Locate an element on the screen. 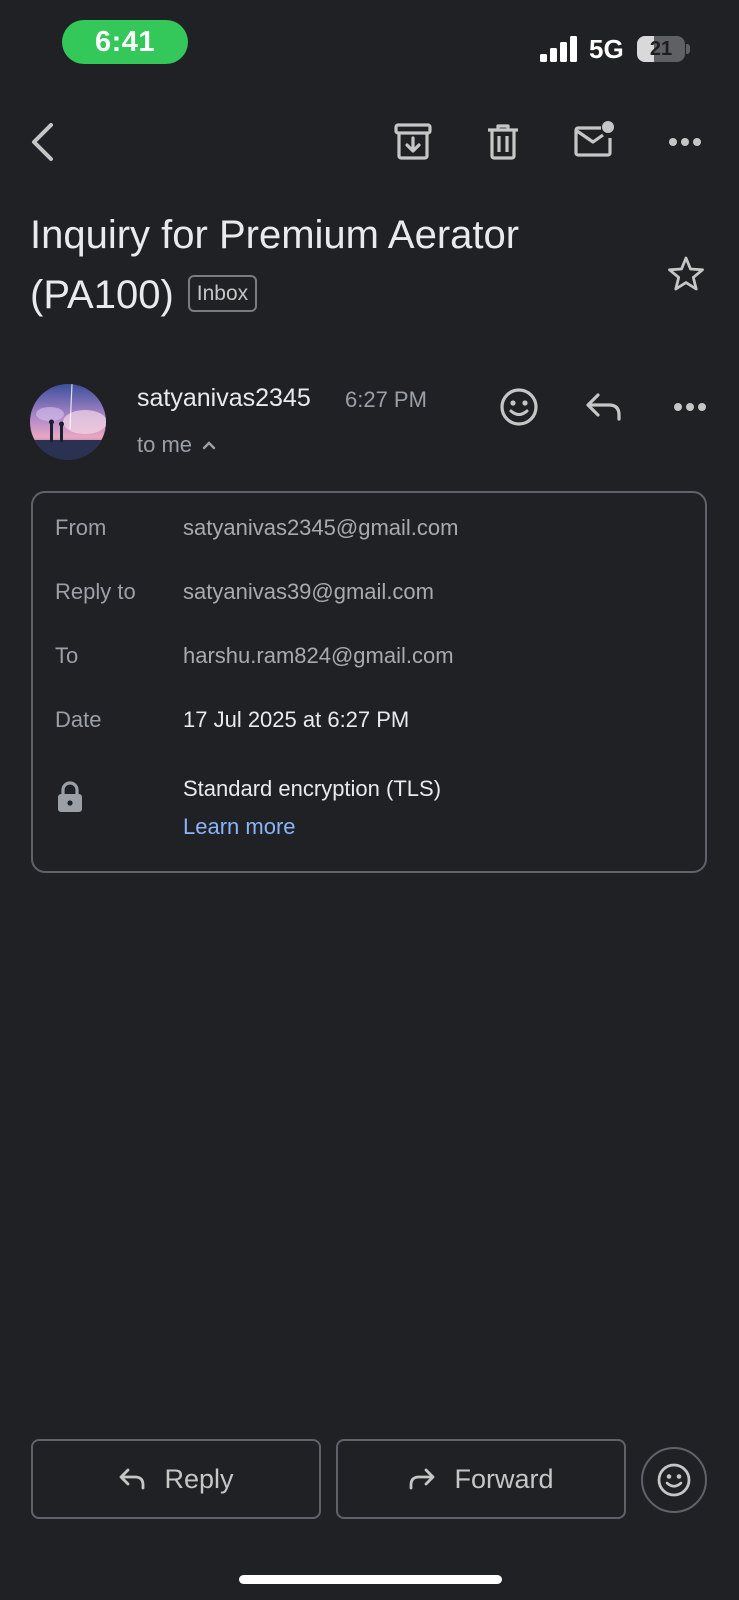 The image size is (739, 1600). smiley-icon is located at coordinates (674, 1480).